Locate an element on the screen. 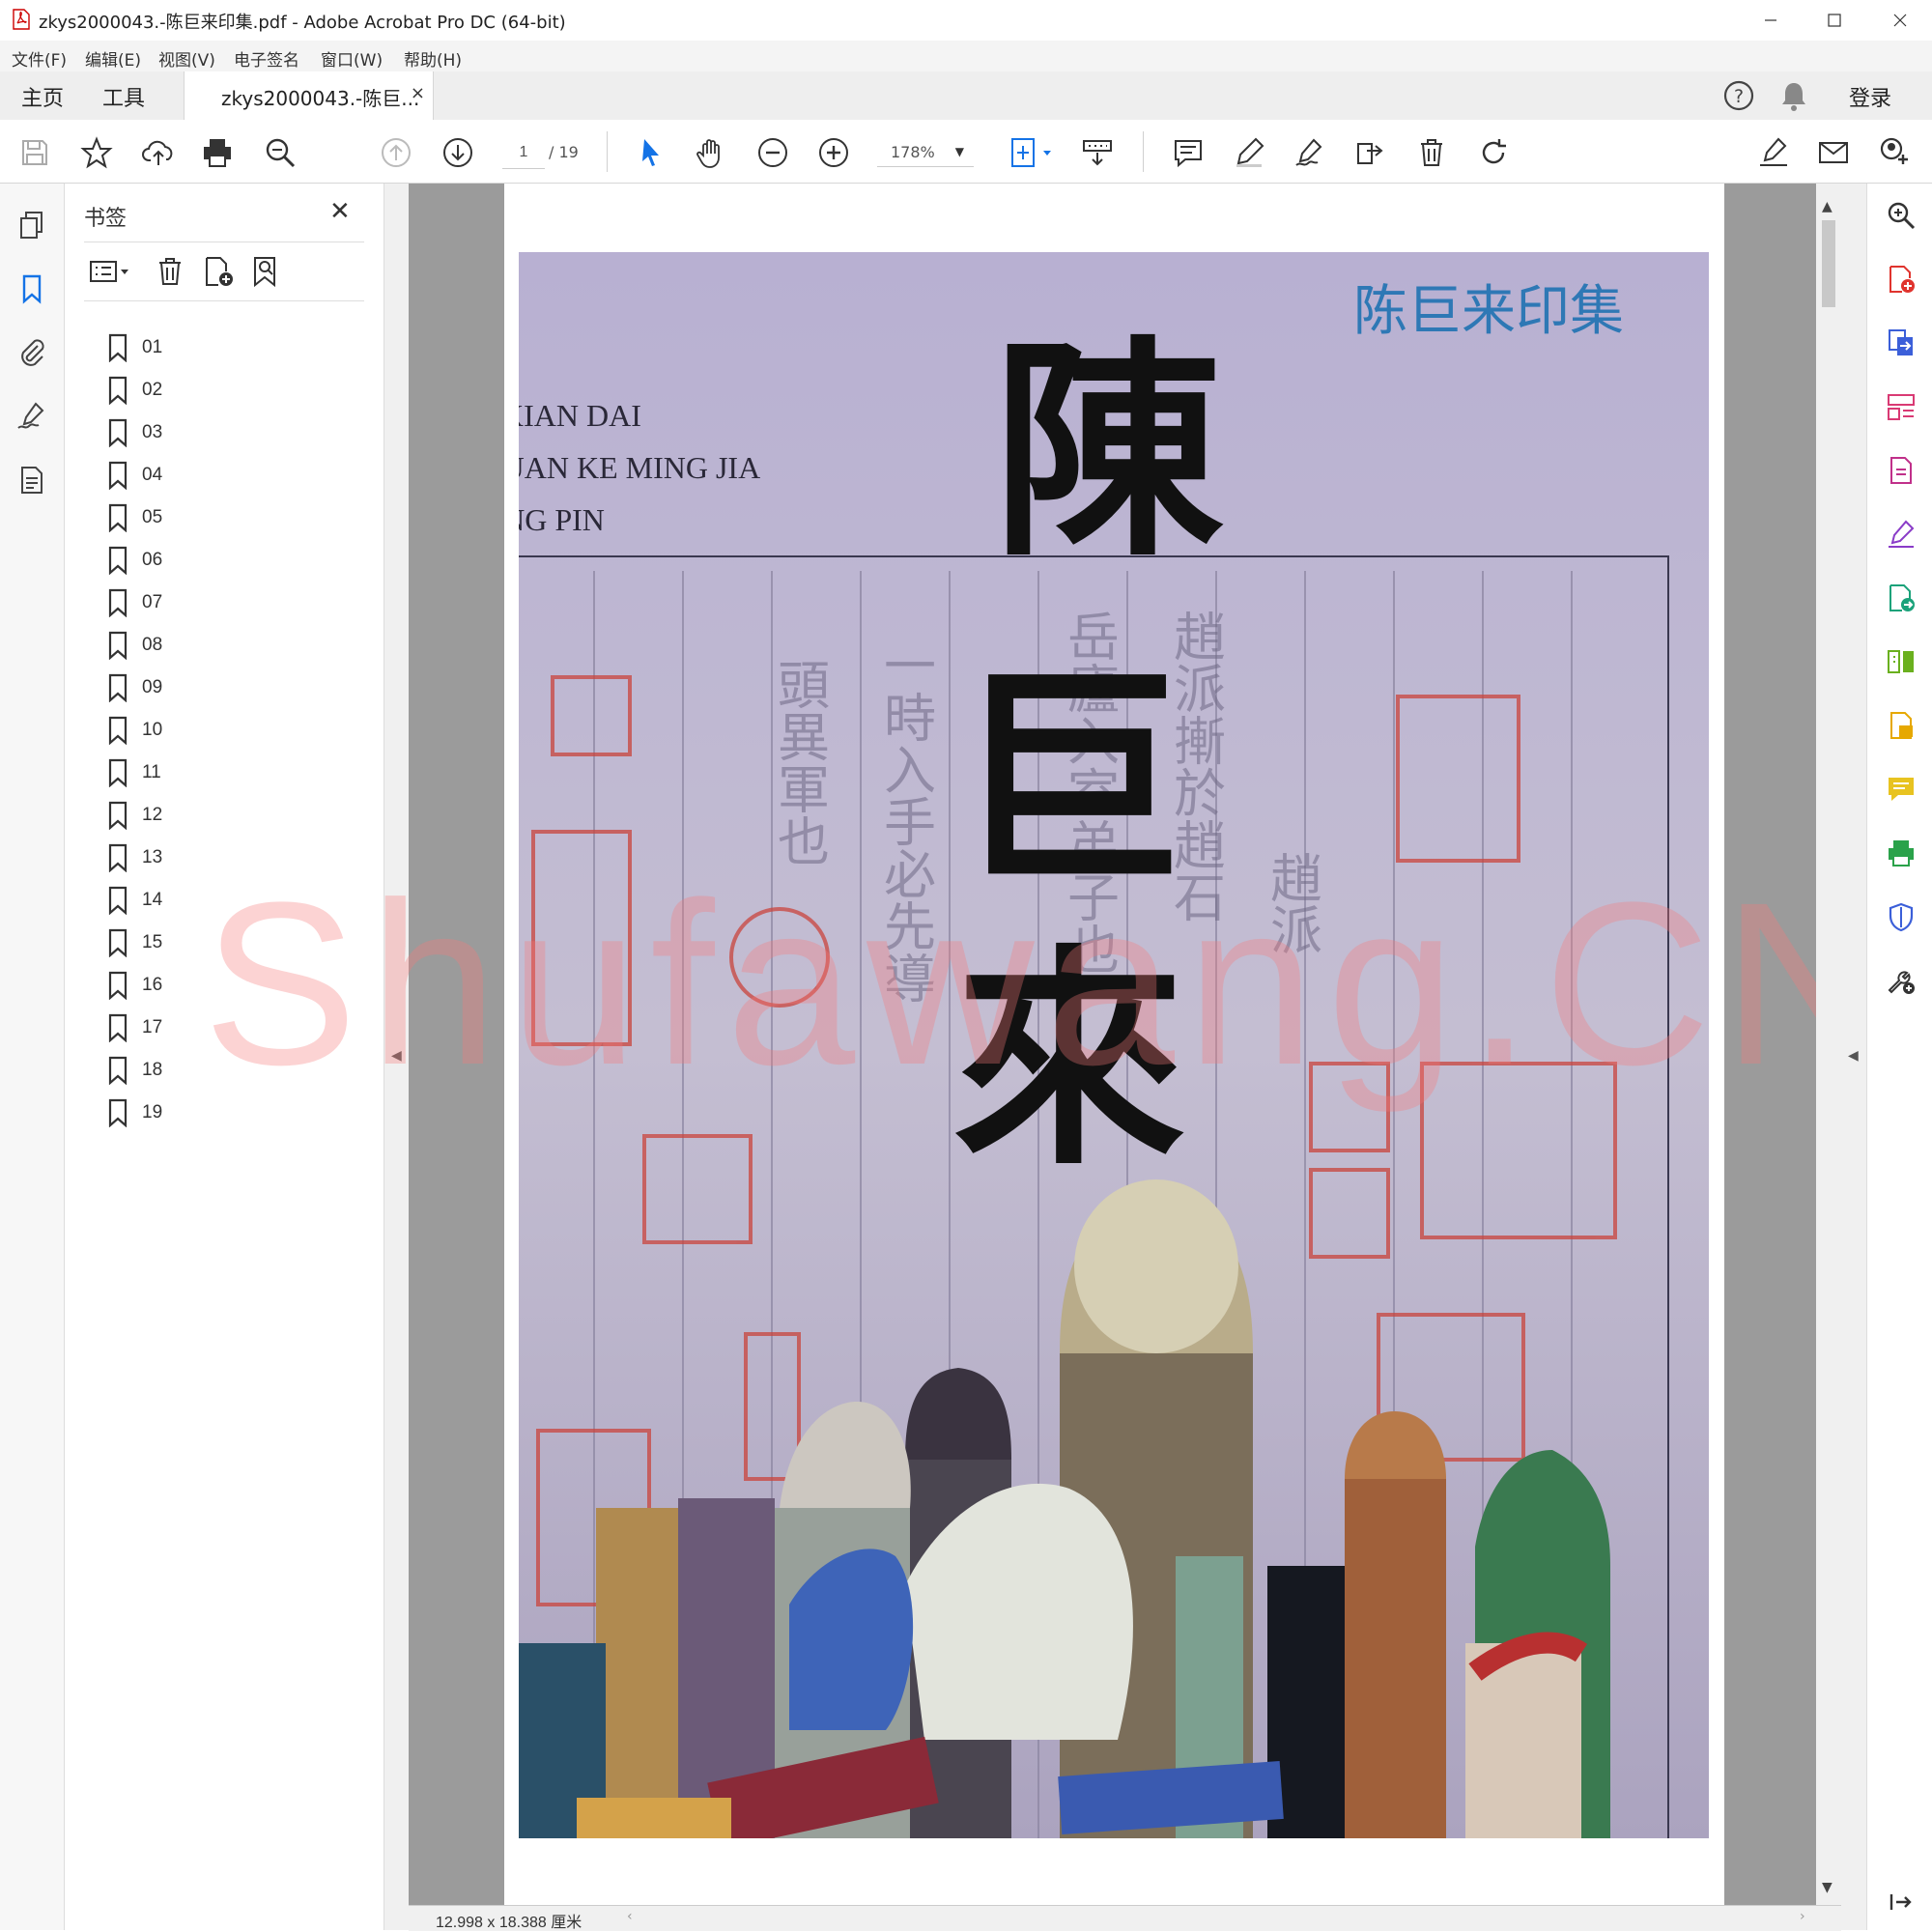  export-pdf-button is located at coordinates (1901, 343).